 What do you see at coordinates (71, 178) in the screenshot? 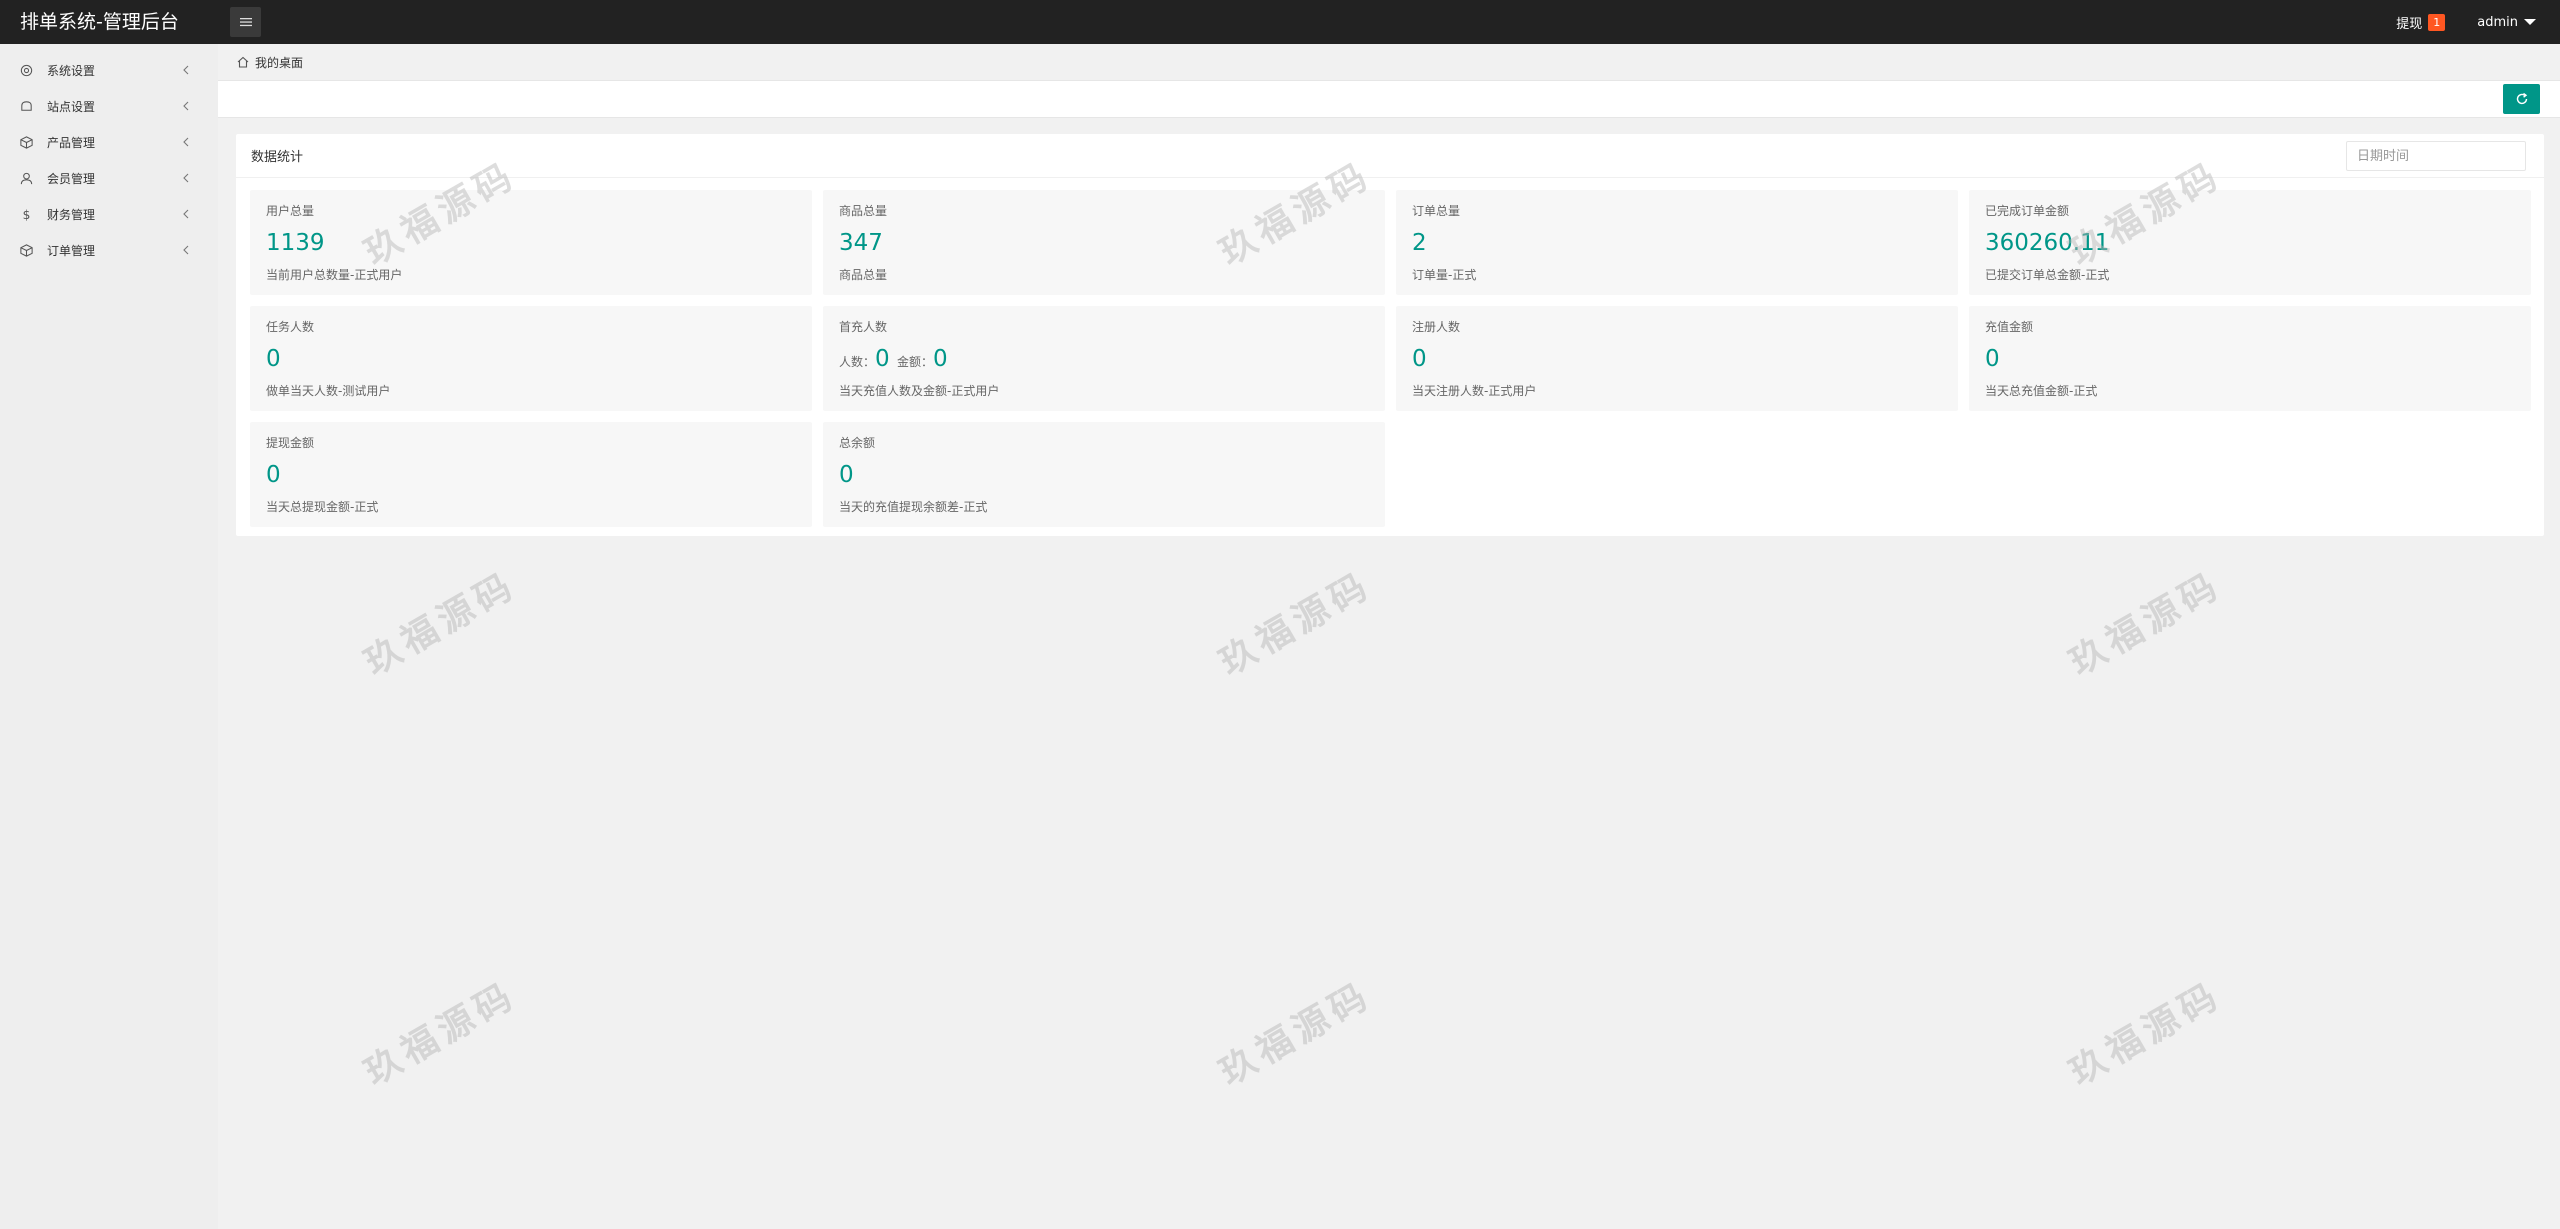
I see `sidebar-item-label: 会员管理` at bounding box center [71, 178].